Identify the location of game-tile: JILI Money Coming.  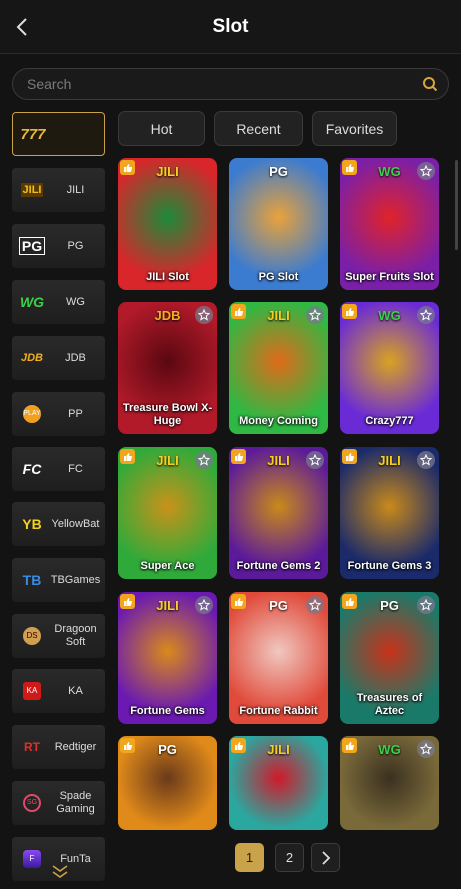
(278, 368).